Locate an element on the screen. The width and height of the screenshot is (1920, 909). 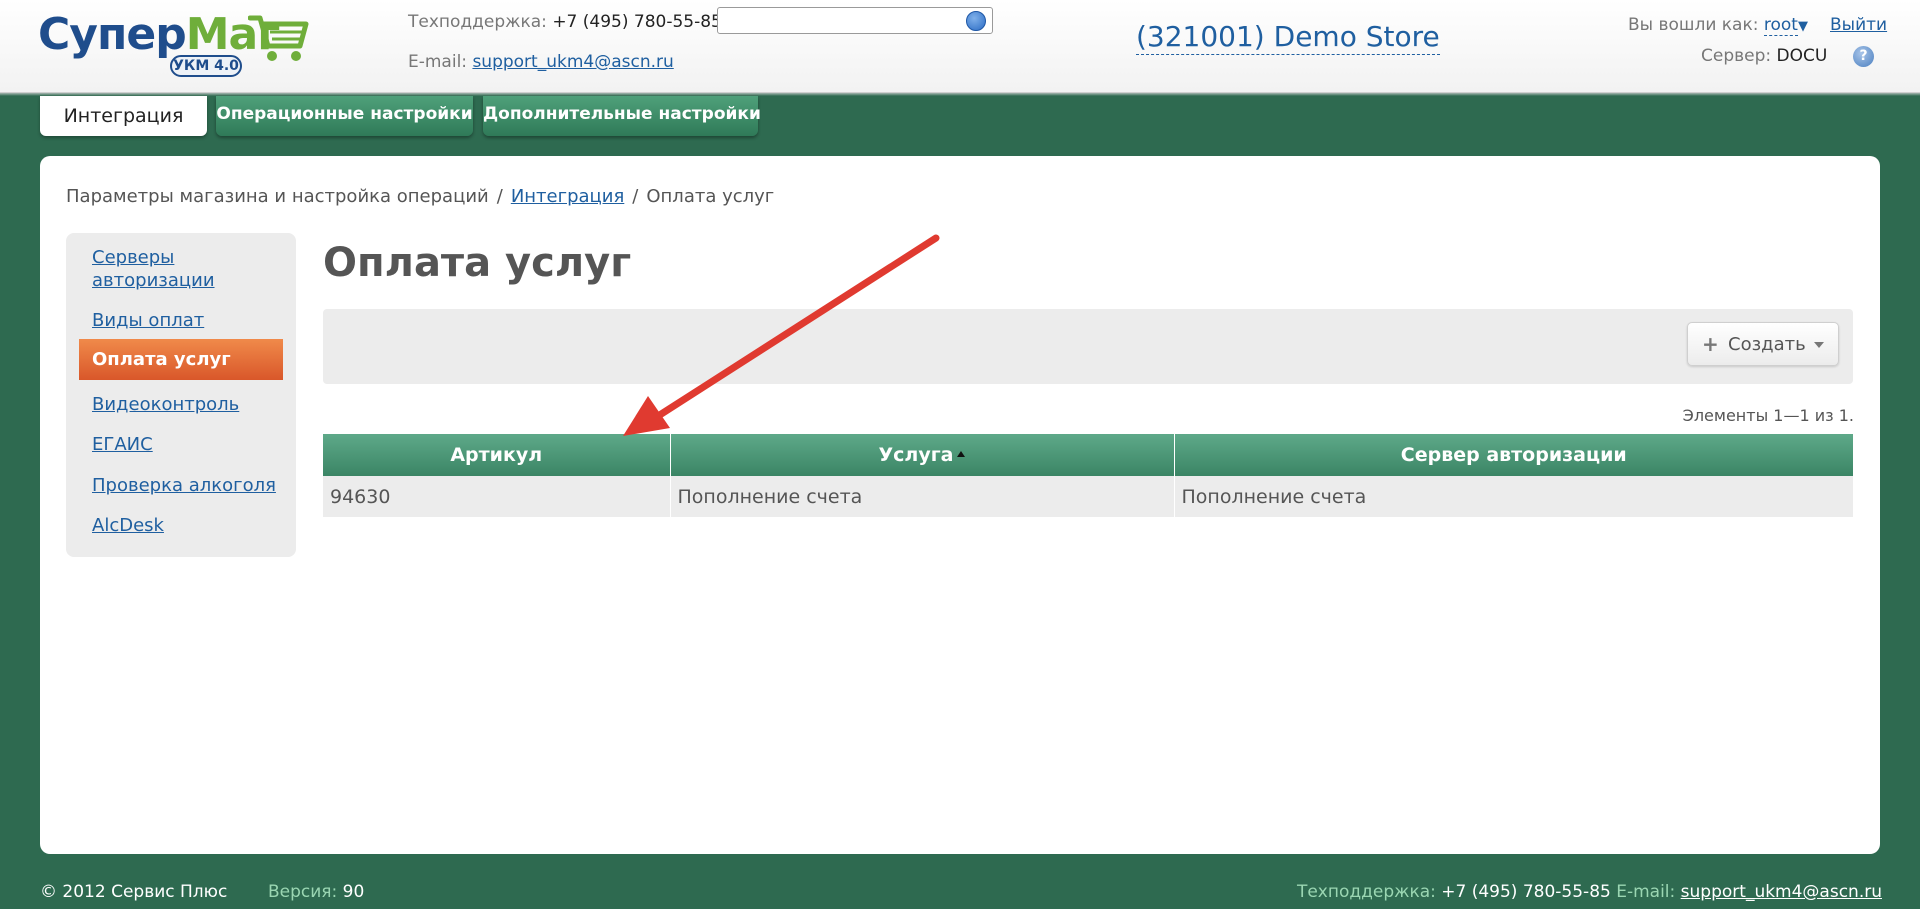
column-header-article: Артикул is located at coordinates (497, 455).